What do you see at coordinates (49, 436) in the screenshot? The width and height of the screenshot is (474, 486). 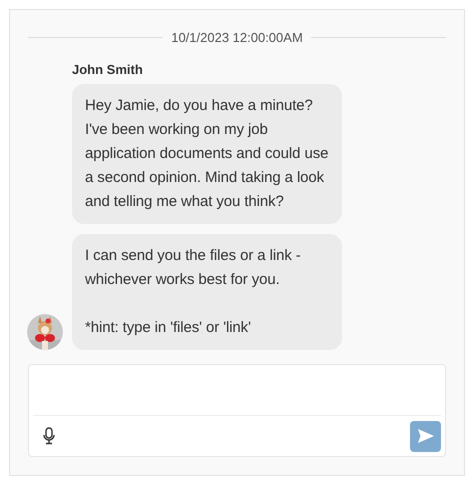 I see `microphone-icon` at bounding box center [49, 436].